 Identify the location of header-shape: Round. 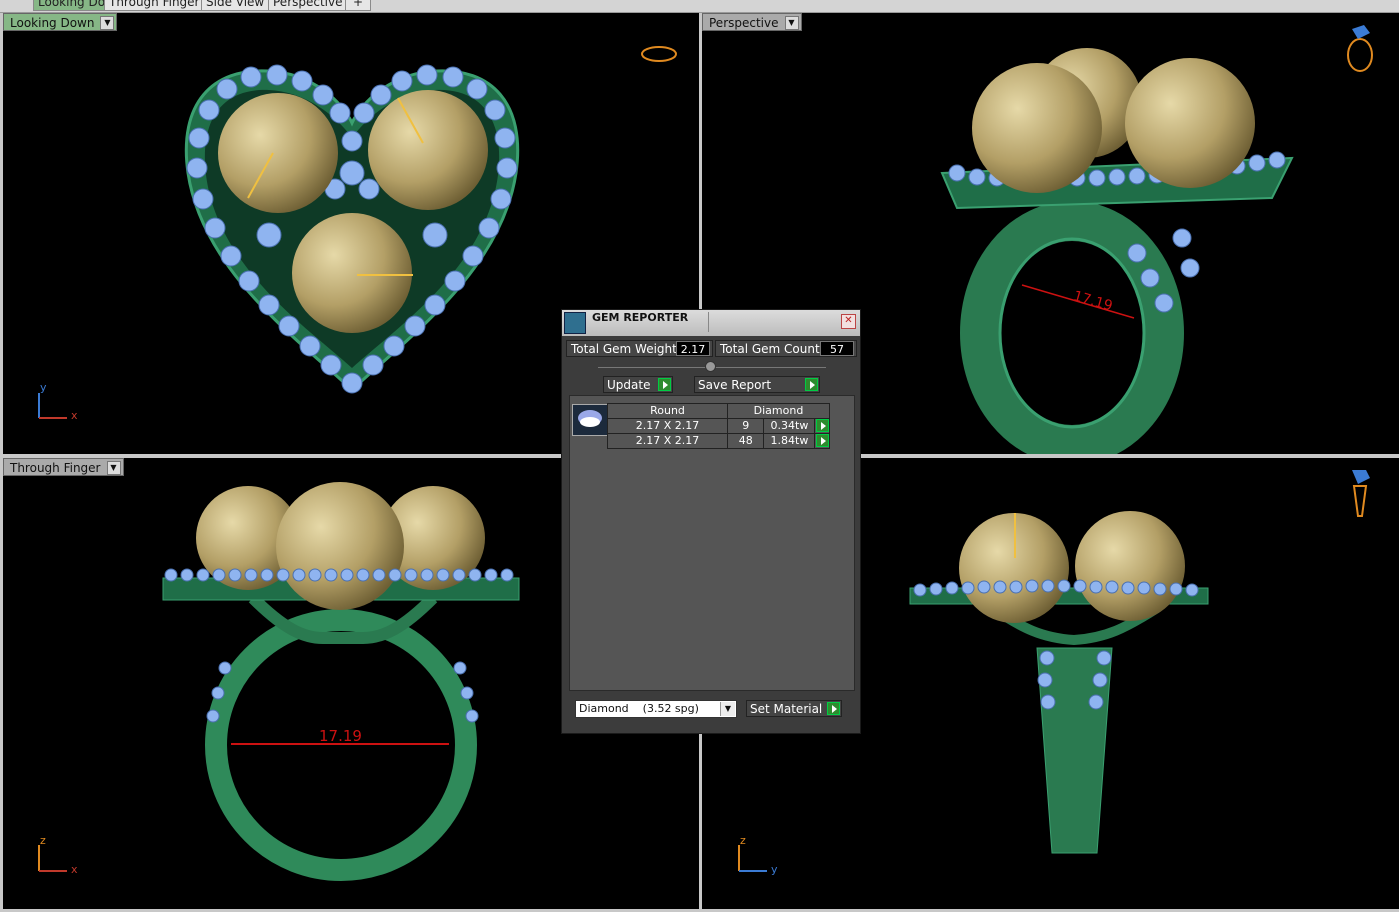
(667, 411).